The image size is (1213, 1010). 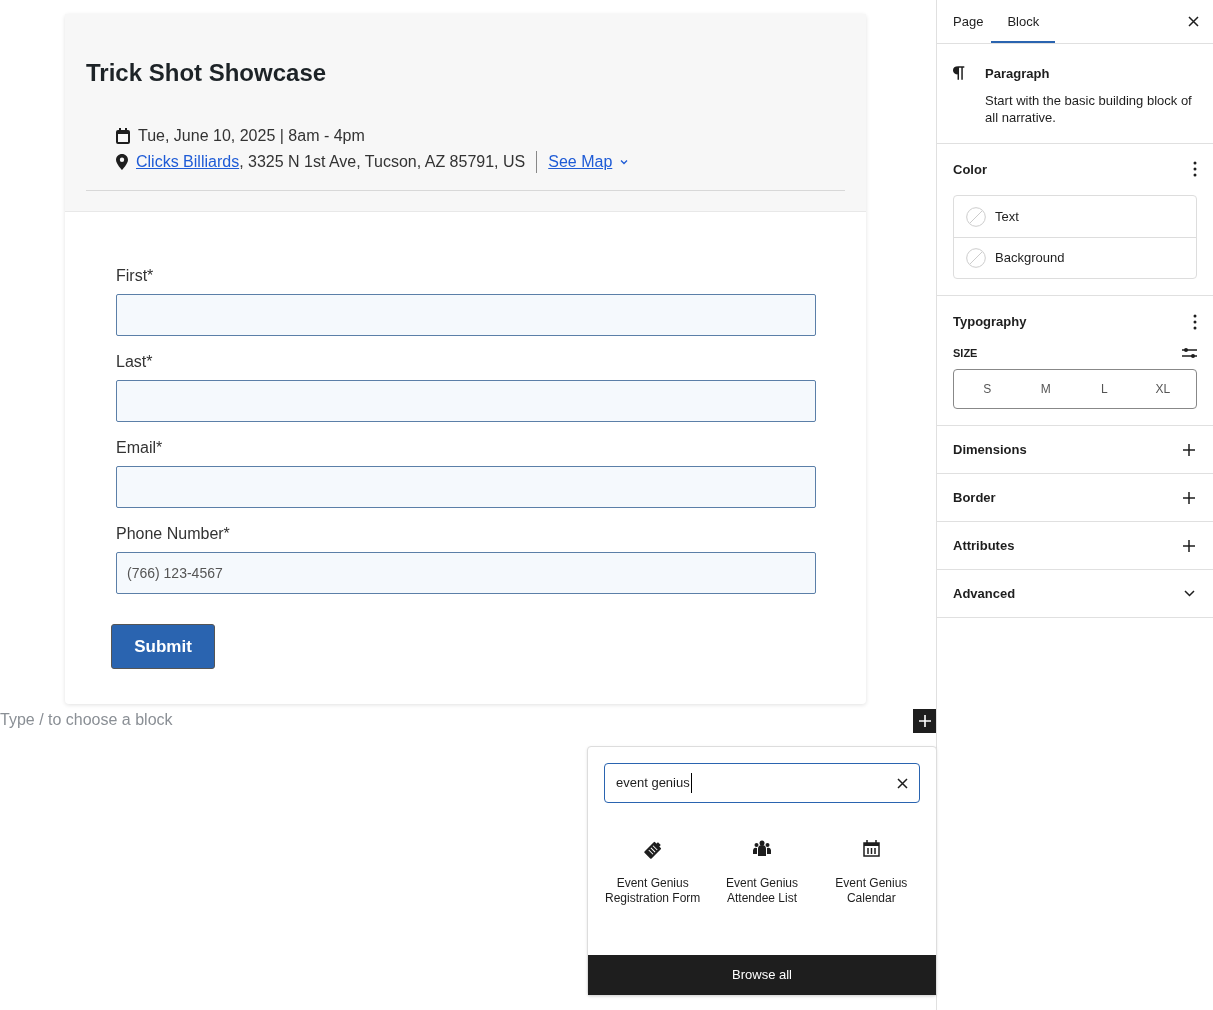 What do you see at coordinates (173, 534) in the screenshot?
I see `field-label: Phone Number*` at bounding box center [173, 534].